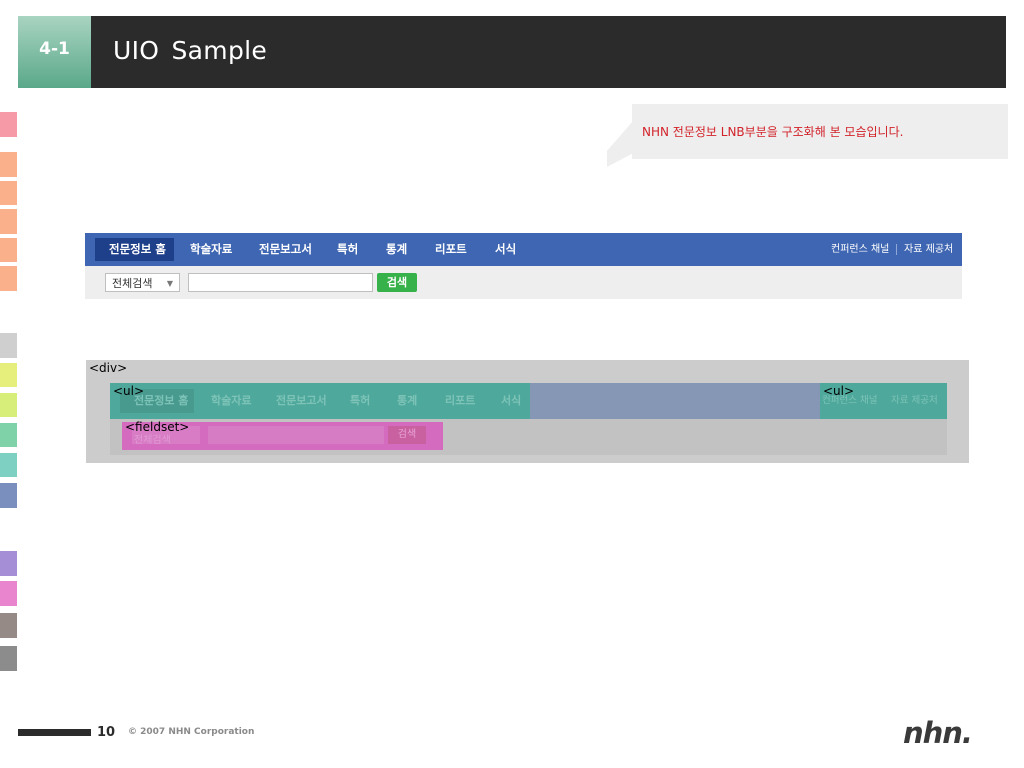  I want to click on lnb-item-academic: 학술자료, so click(211, 249).